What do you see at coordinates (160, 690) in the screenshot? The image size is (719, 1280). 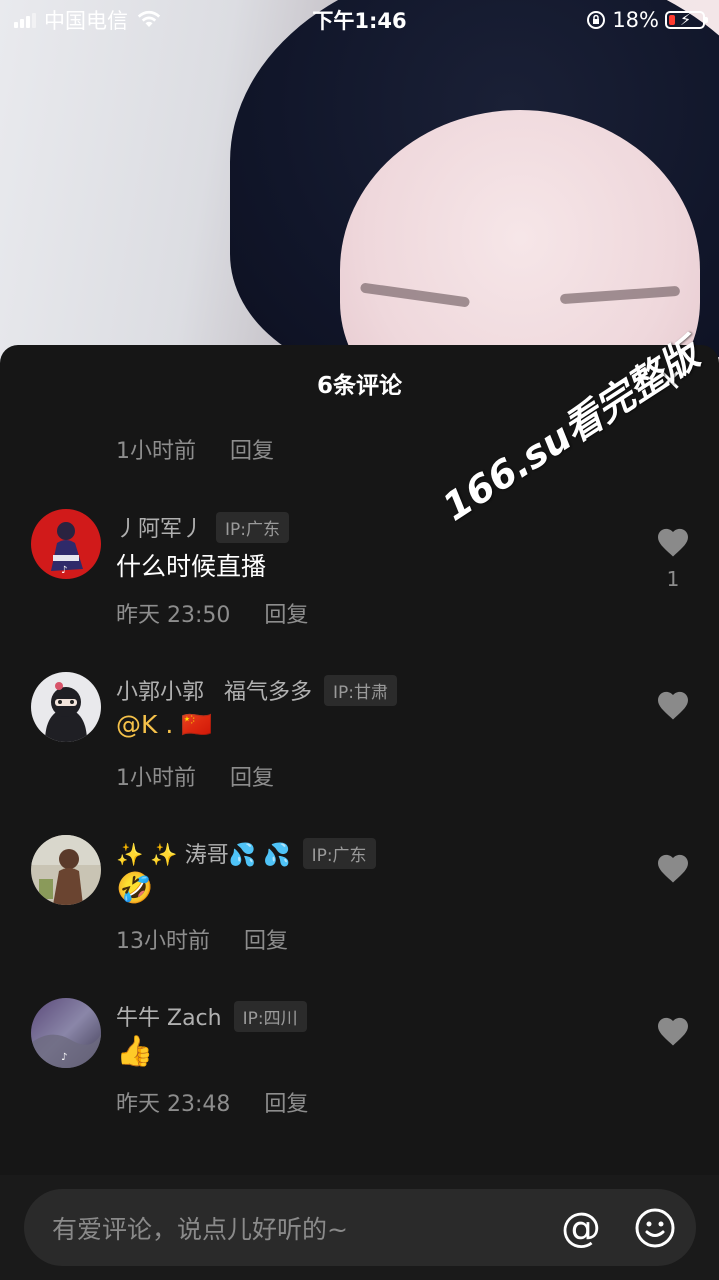 I see `username: 小郭小郭` at bounding box center [160, 690].